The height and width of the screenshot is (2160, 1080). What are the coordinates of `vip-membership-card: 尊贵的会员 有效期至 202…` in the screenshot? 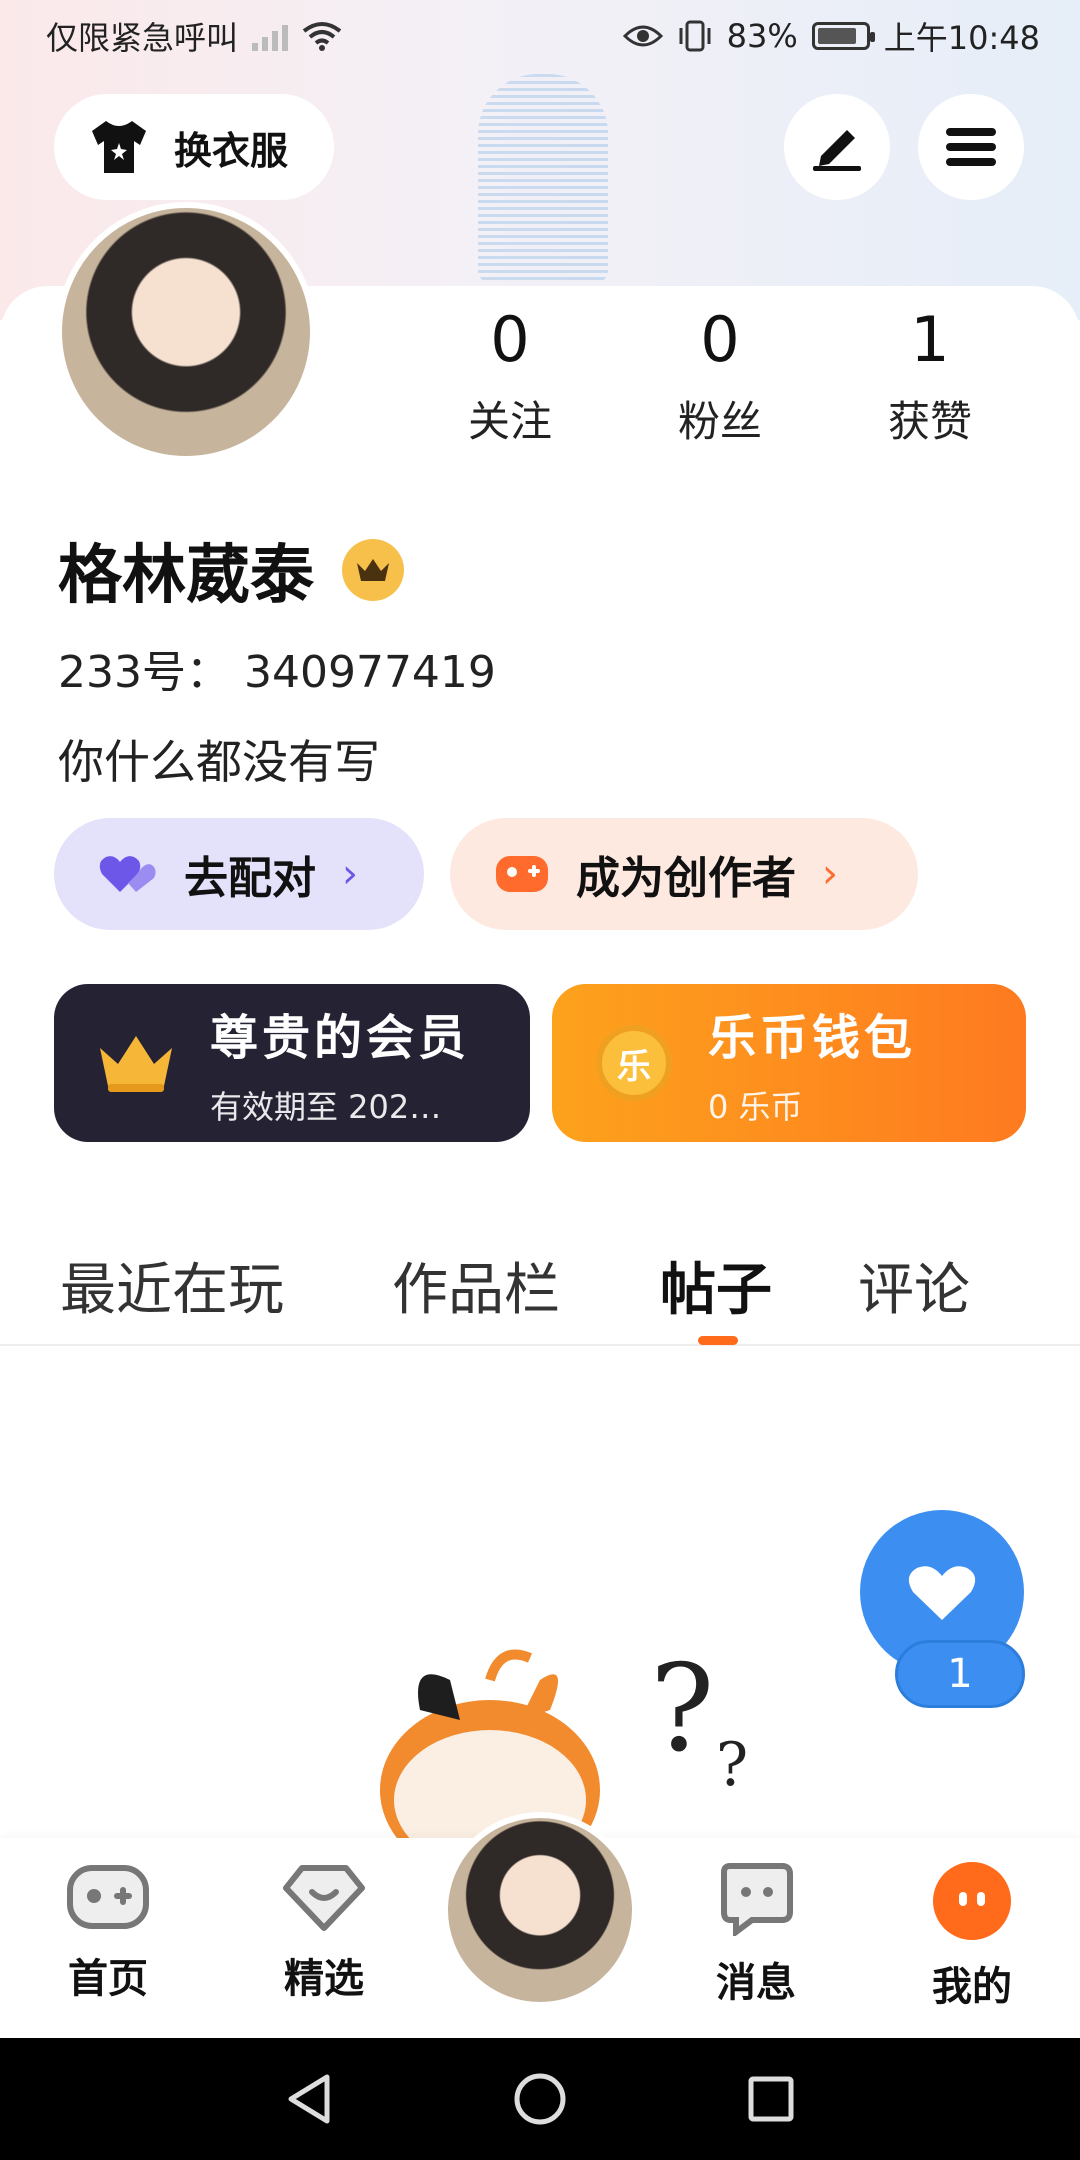 It's located at (292, 1063).